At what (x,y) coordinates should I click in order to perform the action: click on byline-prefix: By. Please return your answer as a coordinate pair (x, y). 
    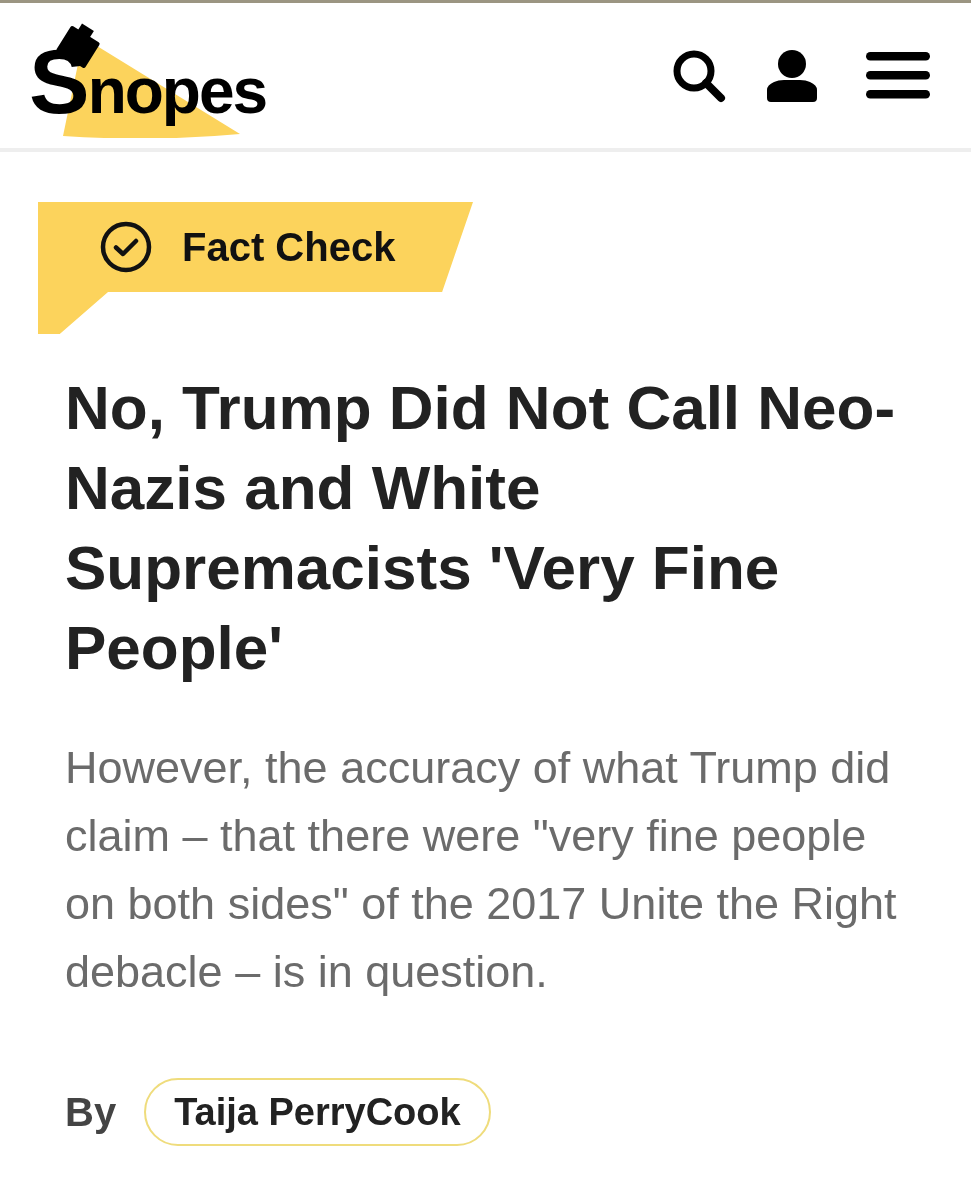
    Looking at the image, I should click on (91, 1112).